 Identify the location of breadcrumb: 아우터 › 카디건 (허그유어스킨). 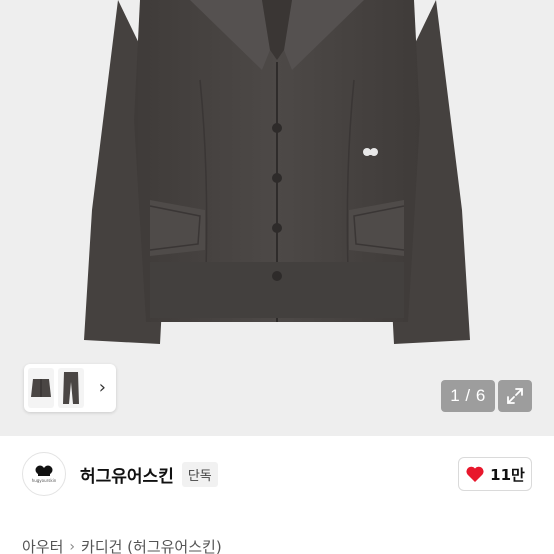
(122, 545).